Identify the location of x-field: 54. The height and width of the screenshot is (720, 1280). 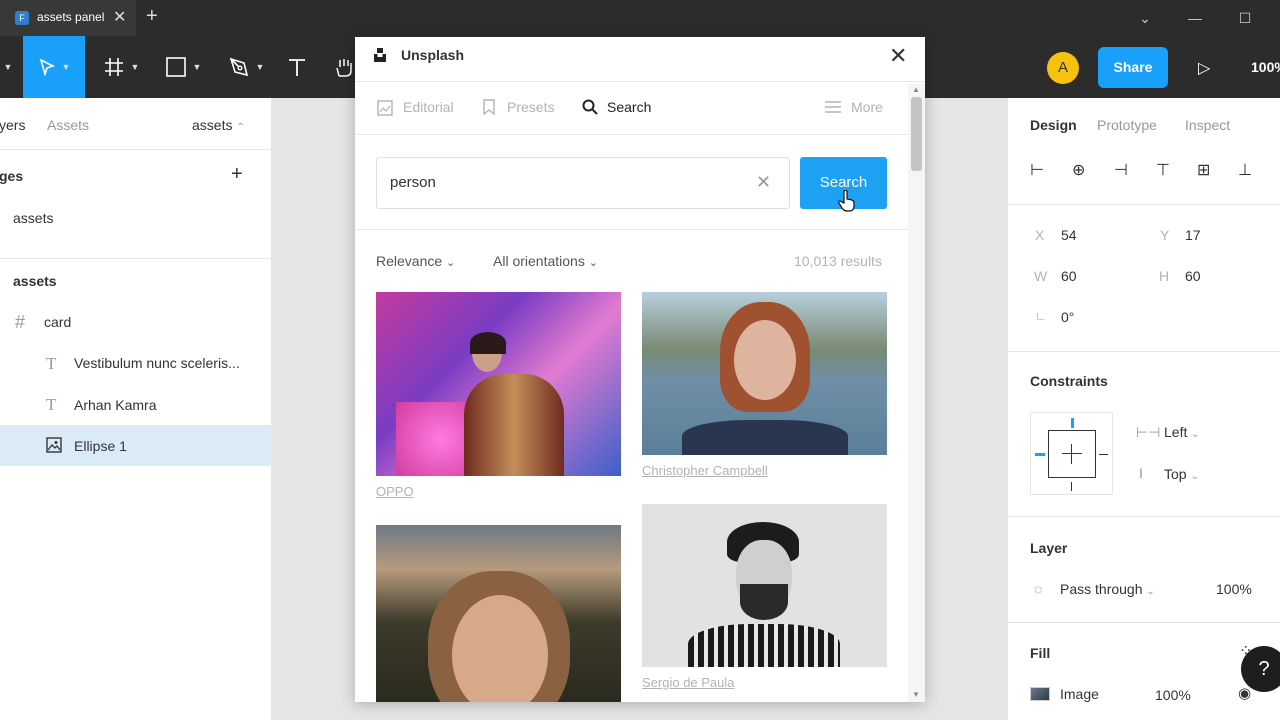
(1069, 235).